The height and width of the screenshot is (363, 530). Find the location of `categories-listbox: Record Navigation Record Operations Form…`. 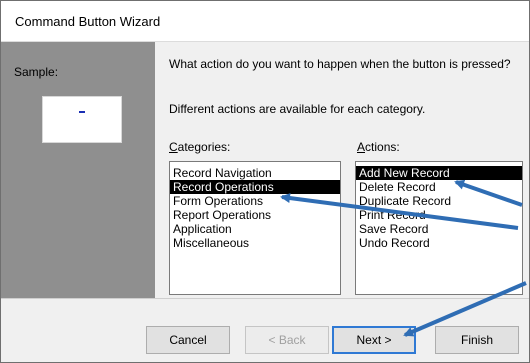

categories-listbox: Record Navigation Record Operations Form… is located at coordinates (255, 228).